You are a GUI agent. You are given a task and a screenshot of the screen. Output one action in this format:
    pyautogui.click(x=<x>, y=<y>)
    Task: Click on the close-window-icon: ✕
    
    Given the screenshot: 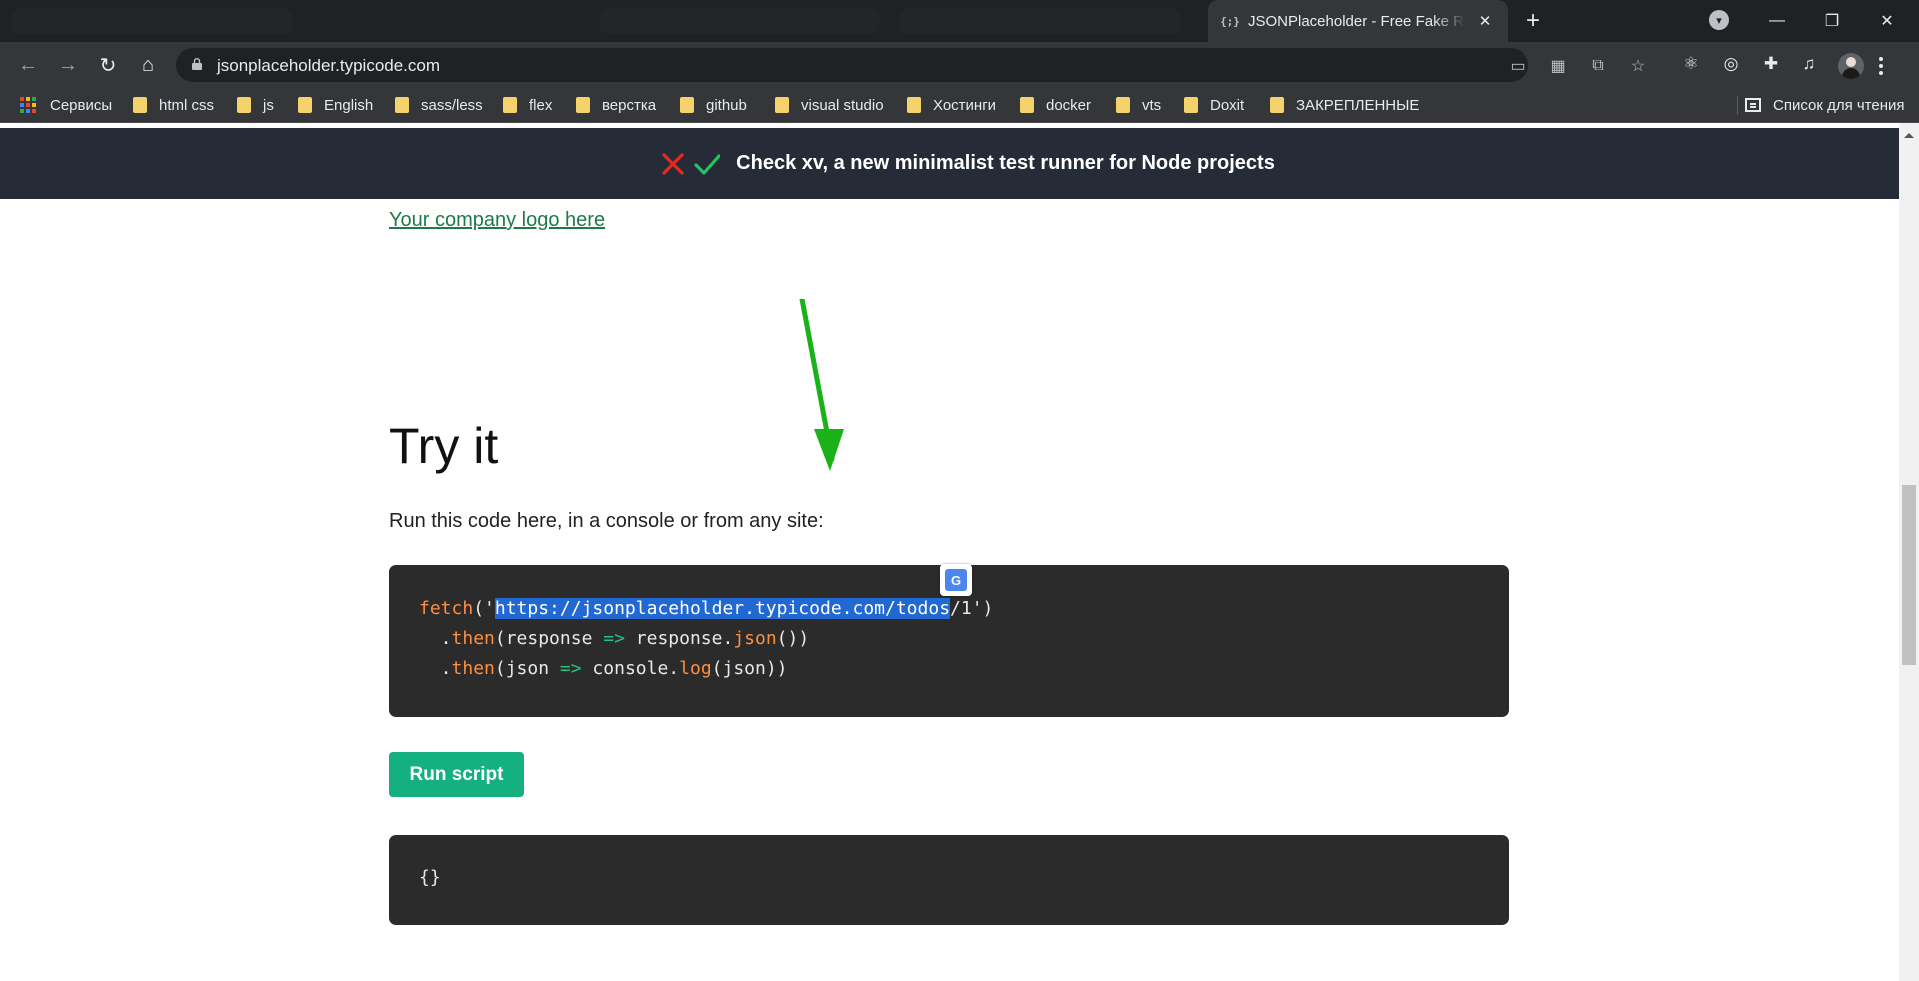 What is the action you would take?
    pyautogui.click(x=1887, y=21)
    